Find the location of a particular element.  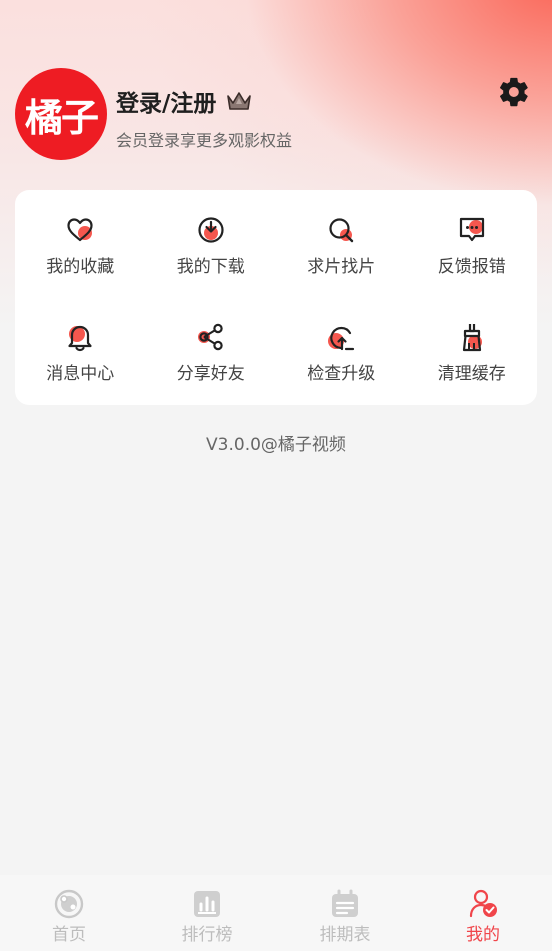

menu-item-label: 消息中心 is located at coordinates (80, 374).